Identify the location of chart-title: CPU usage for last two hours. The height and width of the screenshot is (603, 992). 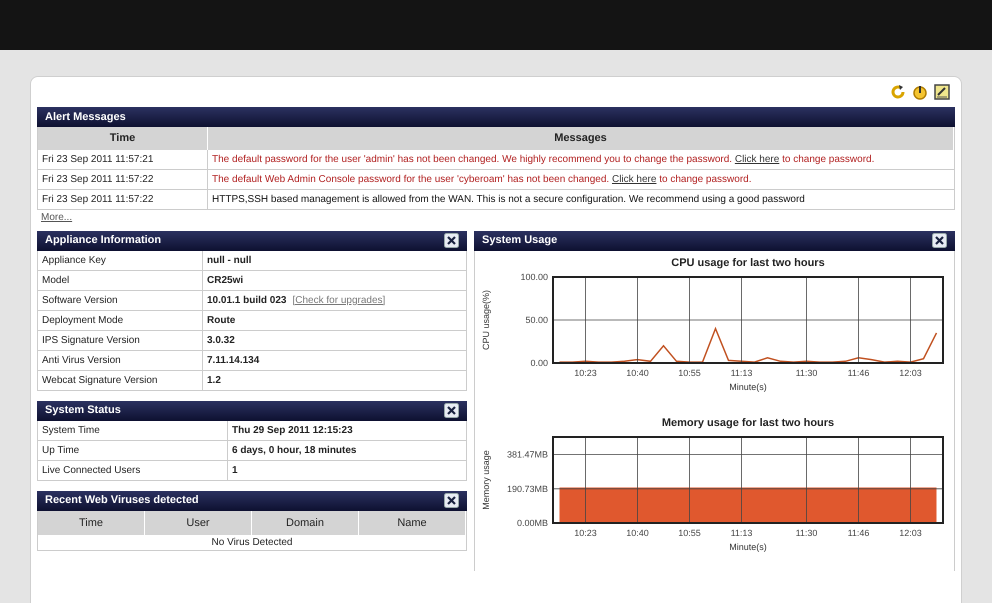
(748, 262).